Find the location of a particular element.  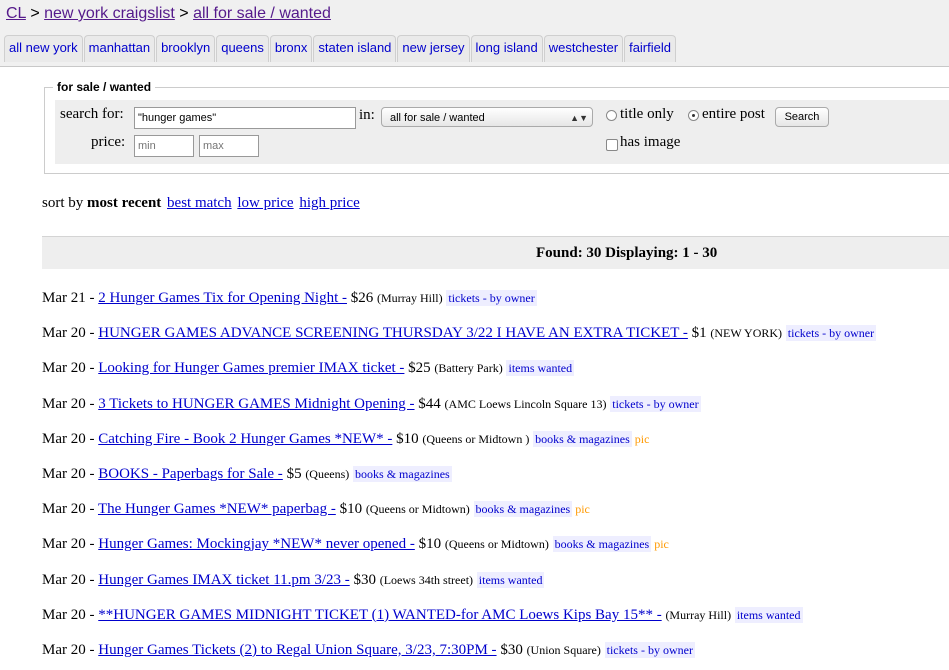

listing-price: $26 is located at coordinates (362, 298).